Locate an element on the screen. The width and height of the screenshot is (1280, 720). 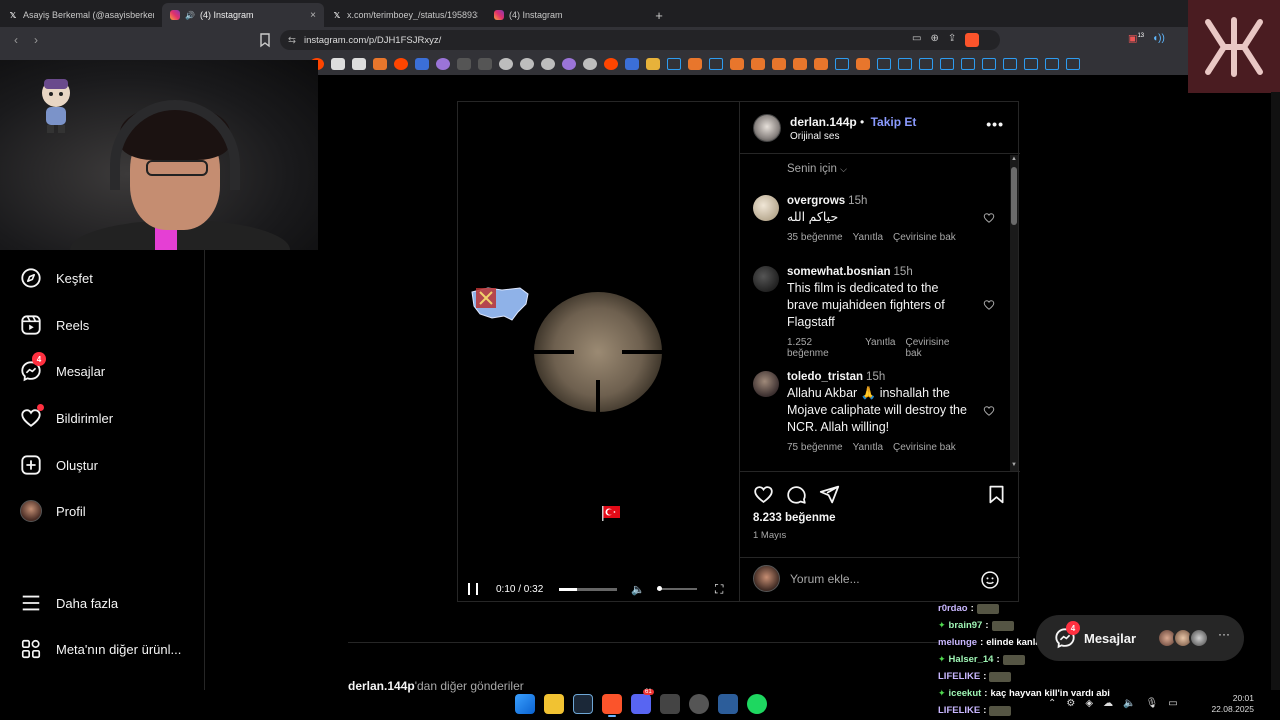
sidebar-item-notifications: Bildirimler is located at coordinates (66, 416).